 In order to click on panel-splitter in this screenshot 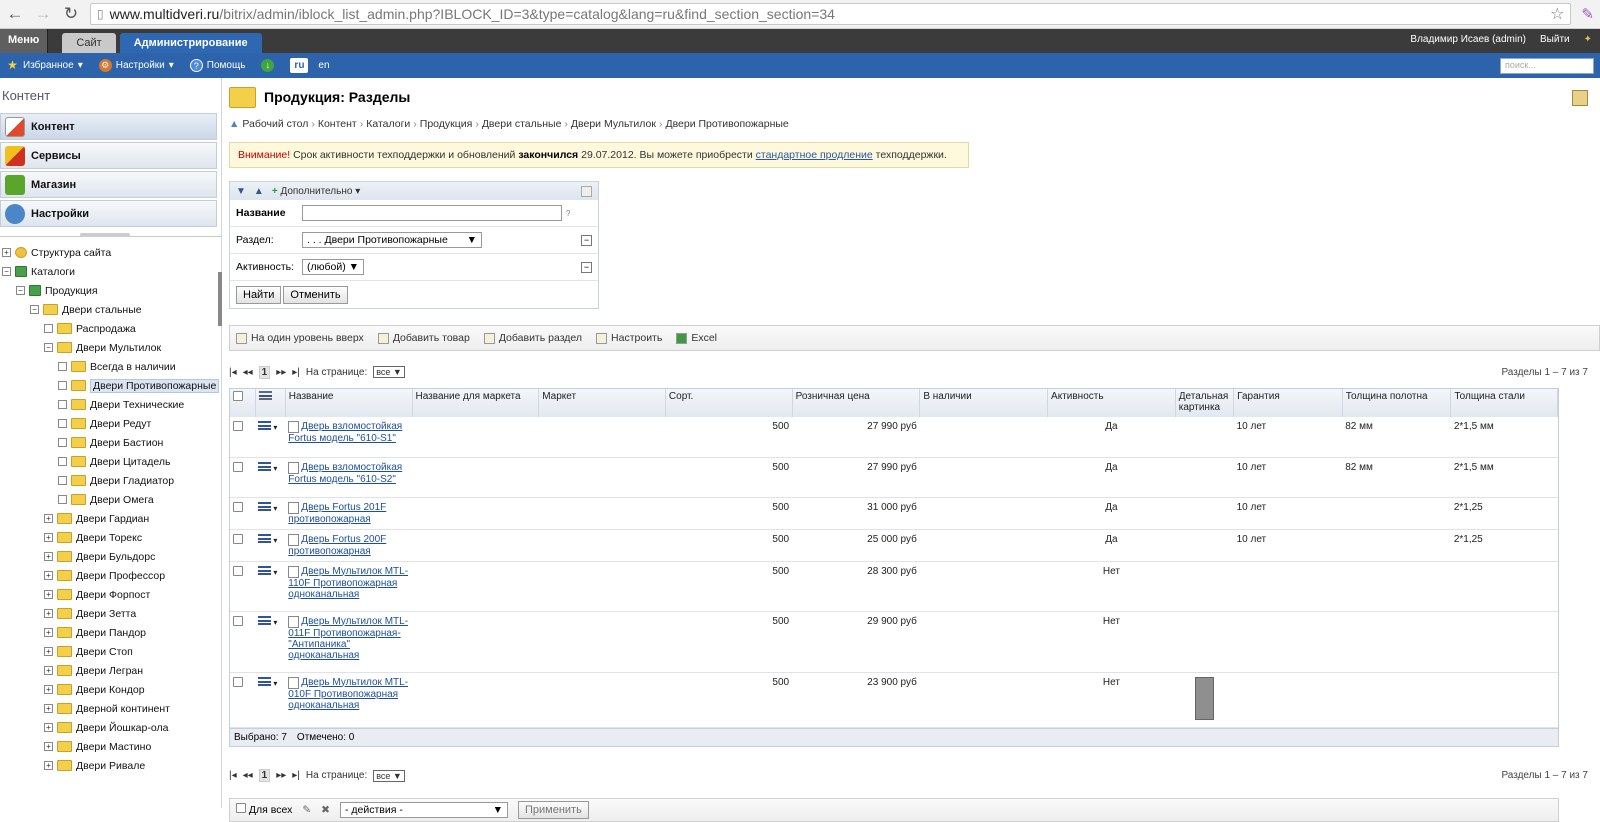, I will do `click(110, 234)`.